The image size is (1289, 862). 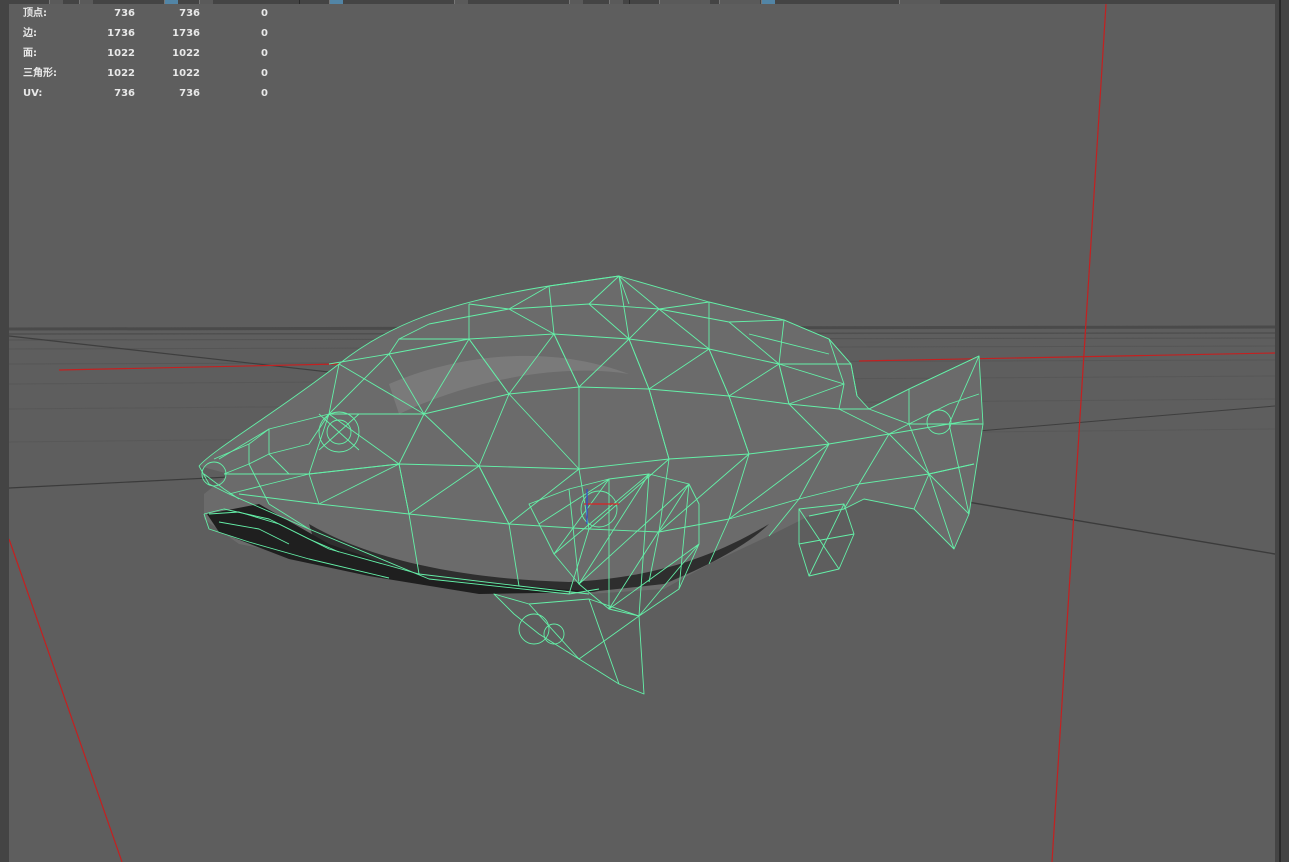 I want to click on panel-divider, so click(x=1280, y=431).